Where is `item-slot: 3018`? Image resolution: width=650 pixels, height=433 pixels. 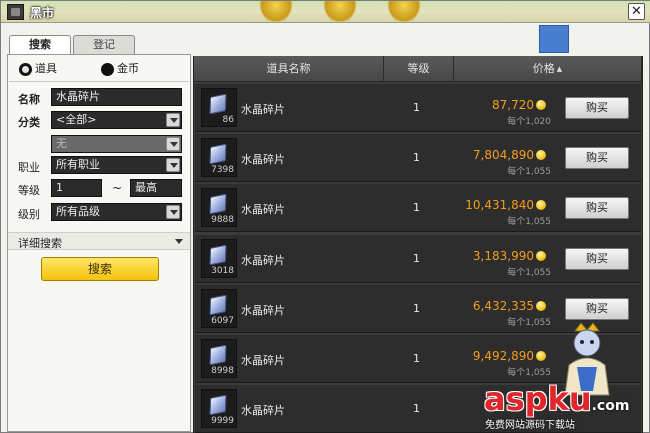
item-slot: 3018 is located at coordinates (219, 258).